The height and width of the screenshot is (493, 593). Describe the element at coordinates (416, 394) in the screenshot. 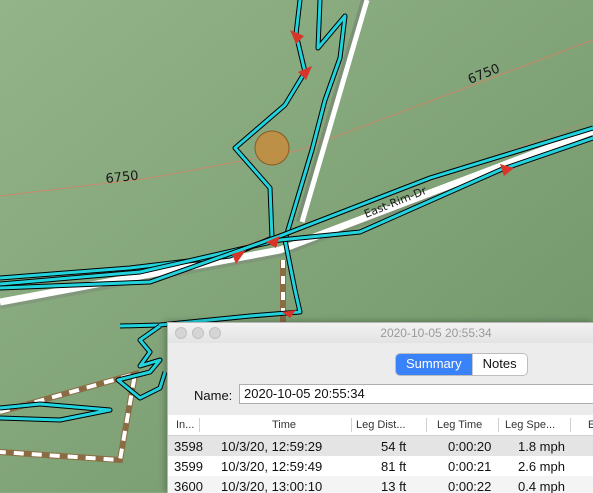

I see `name-field: 2020-10-05 20:55:34` at that location.